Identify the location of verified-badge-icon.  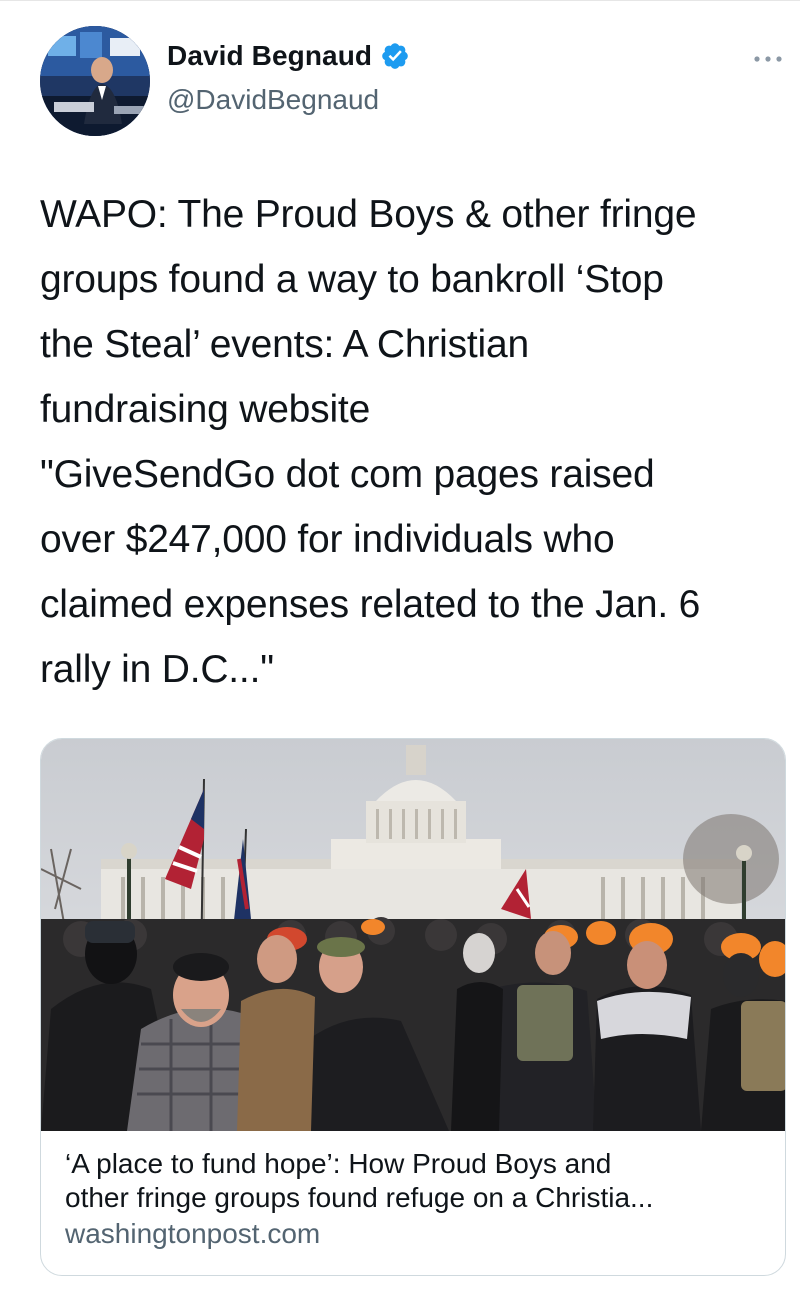
(395, 56).